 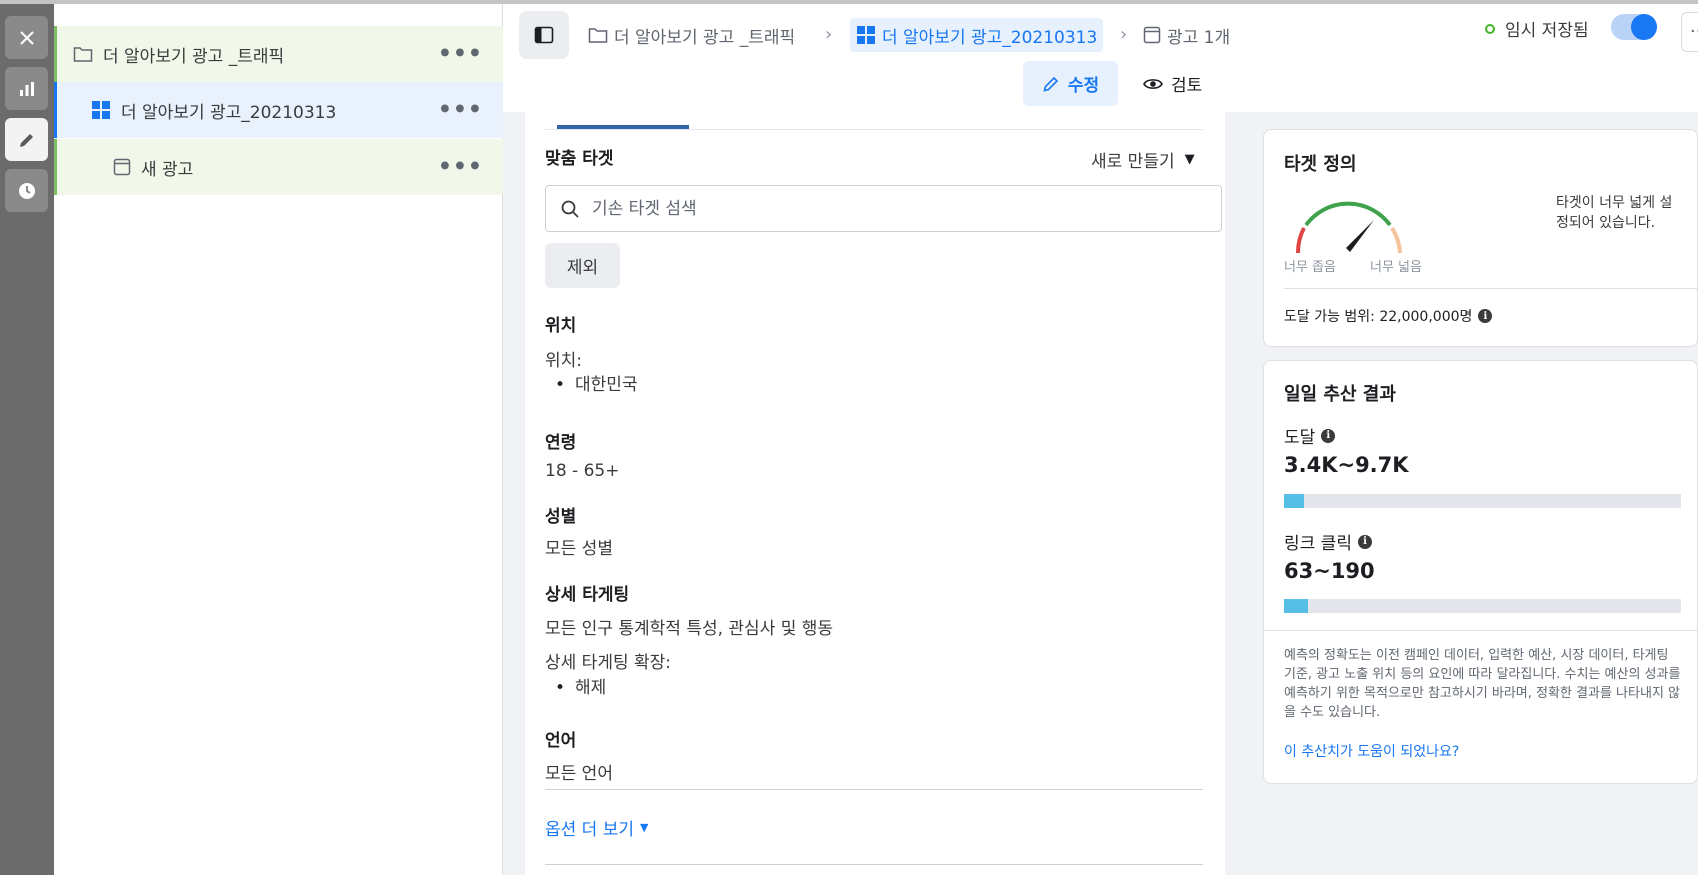 I want to click on edit-mode-button, so click(x=26, y=139).